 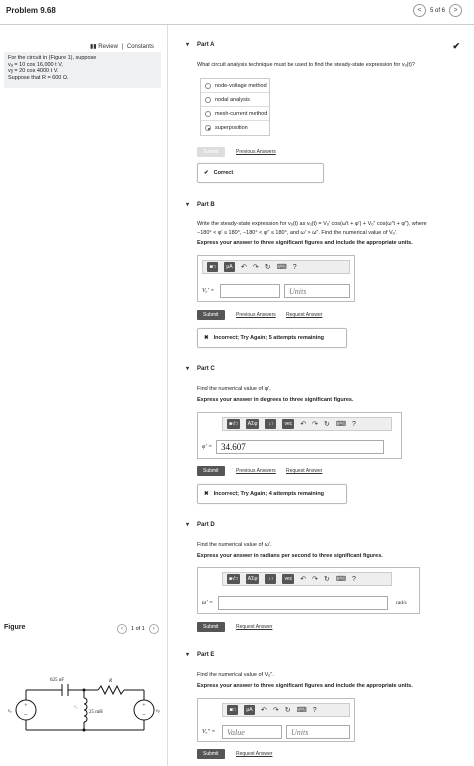 I want to click on part-a-previous-answers-link: Previous Answers, so click(x=256, y=152).